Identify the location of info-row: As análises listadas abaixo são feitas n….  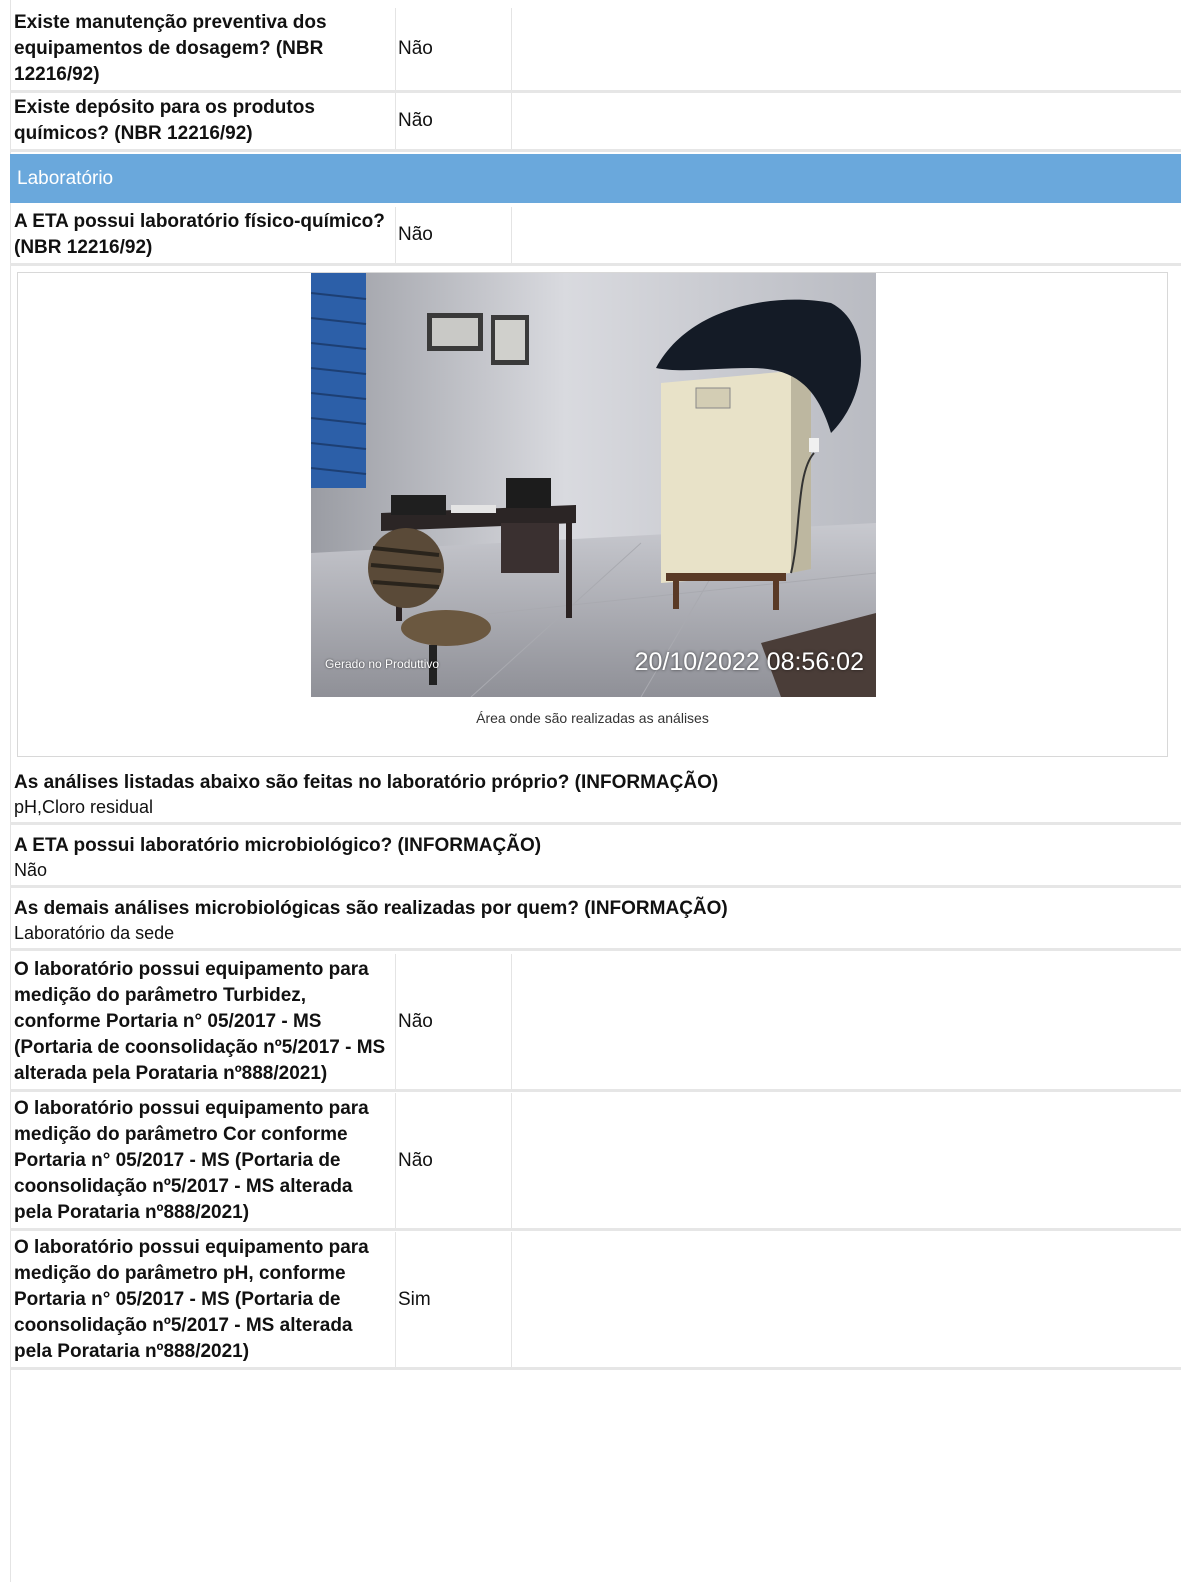
(595, 795).